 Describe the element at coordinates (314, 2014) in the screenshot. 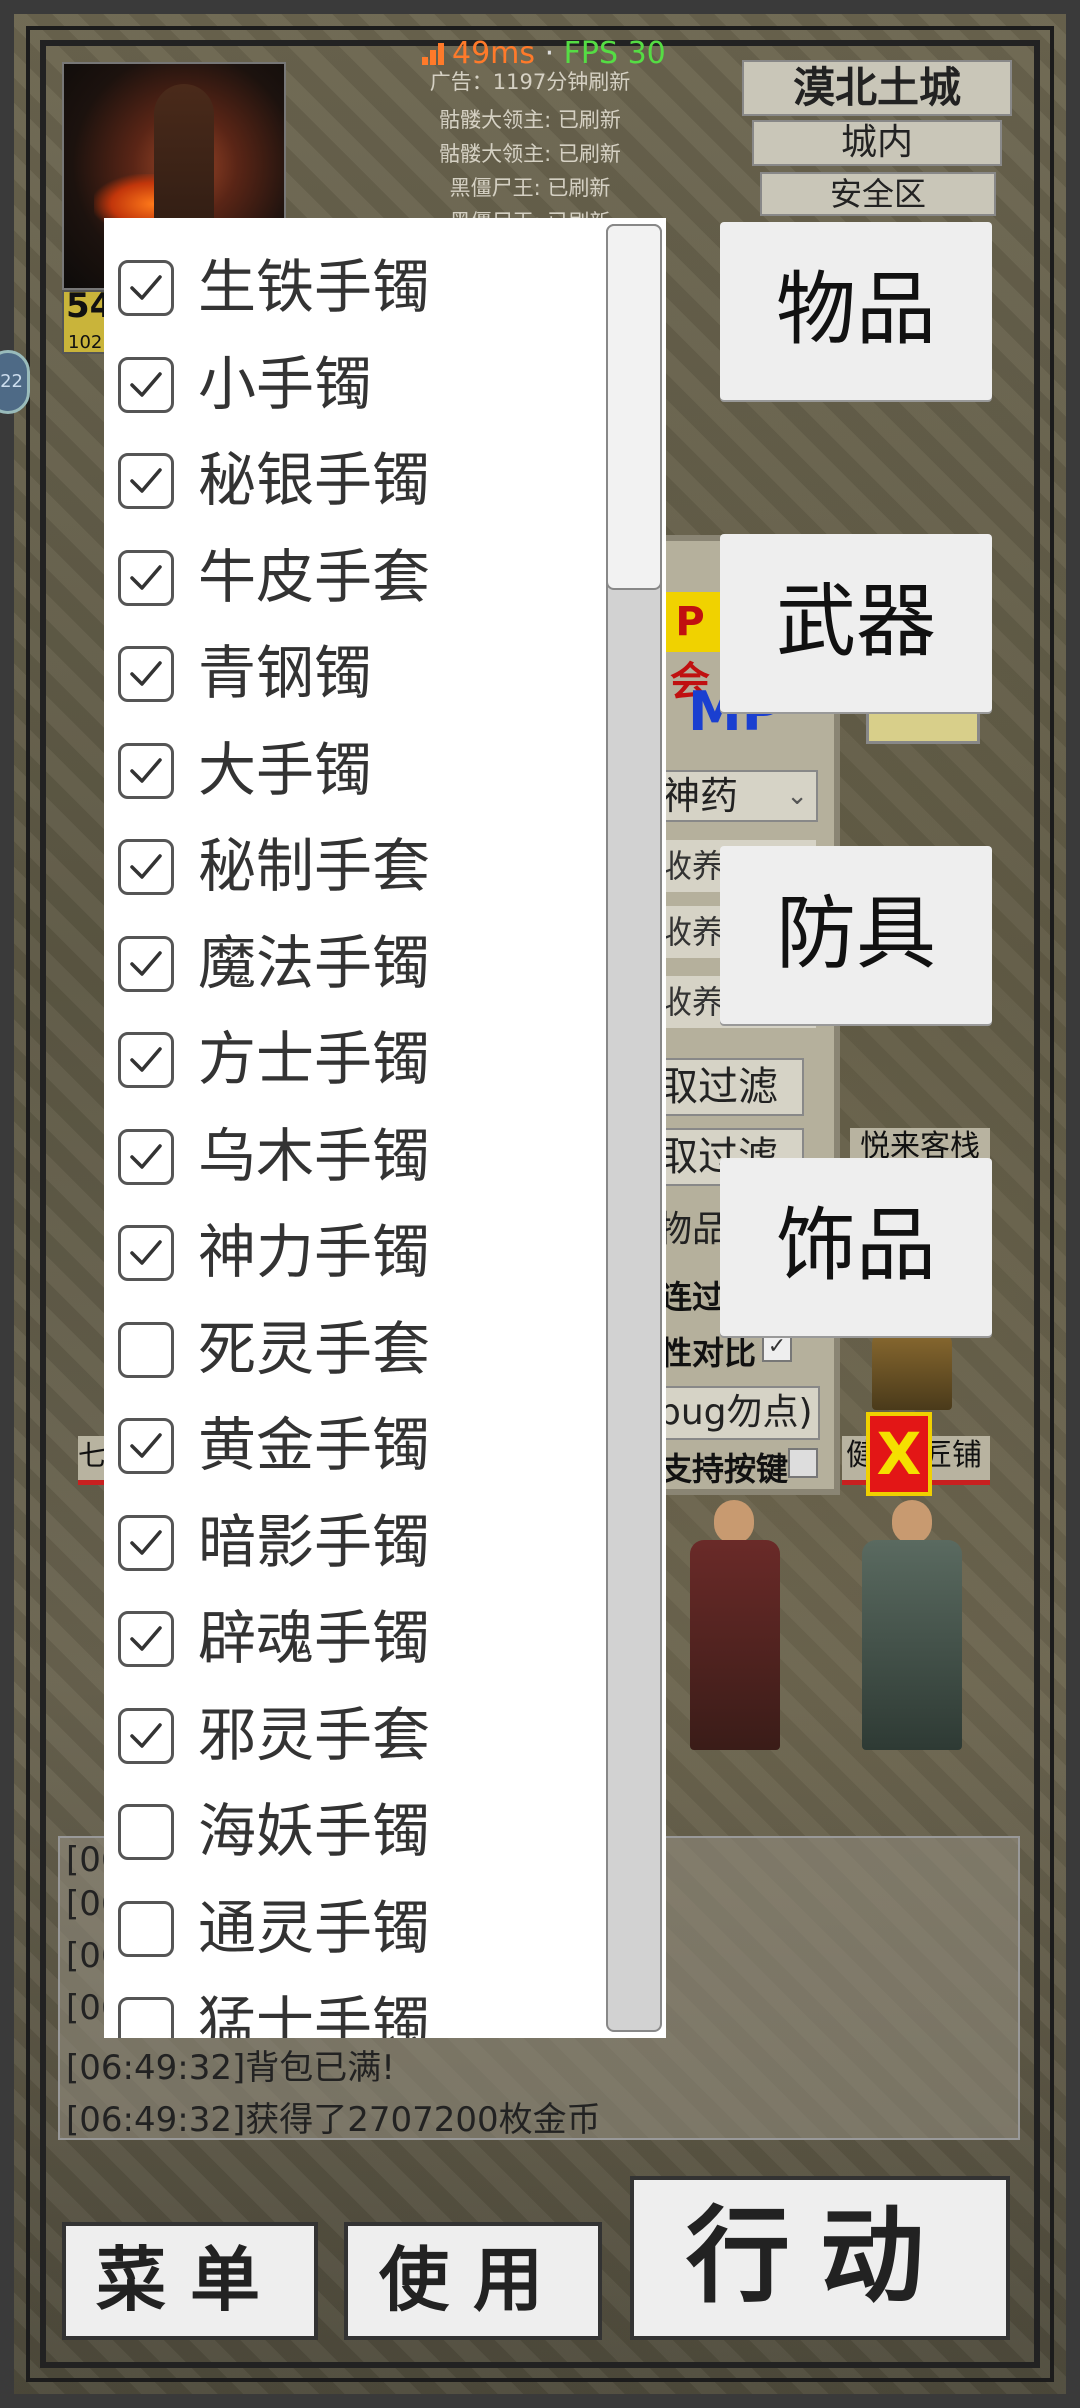

I see `filter-item-label: 猛士手镯` at that location.